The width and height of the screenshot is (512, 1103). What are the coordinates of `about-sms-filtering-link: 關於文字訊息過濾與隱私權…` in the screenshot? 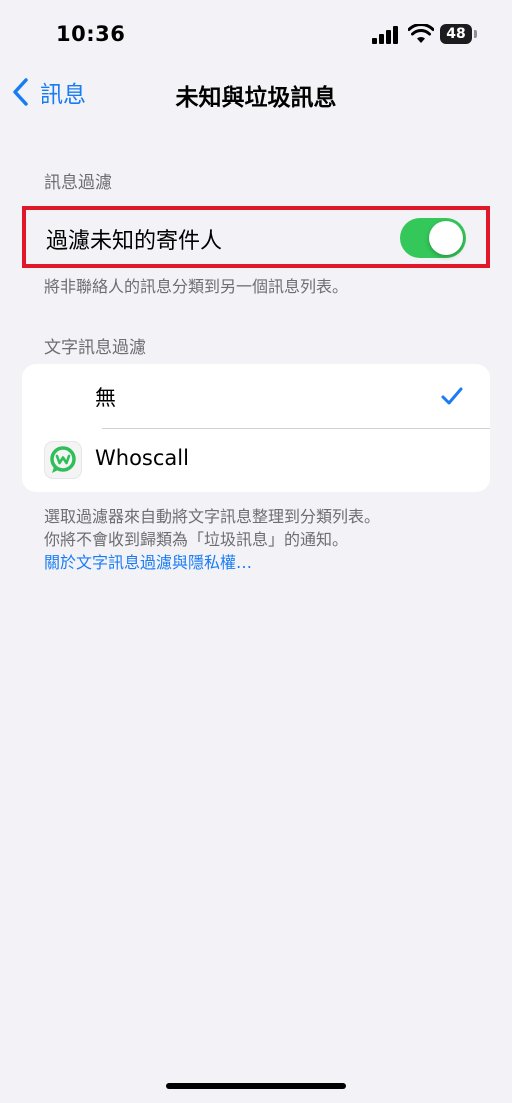 It's located at (212, 562).